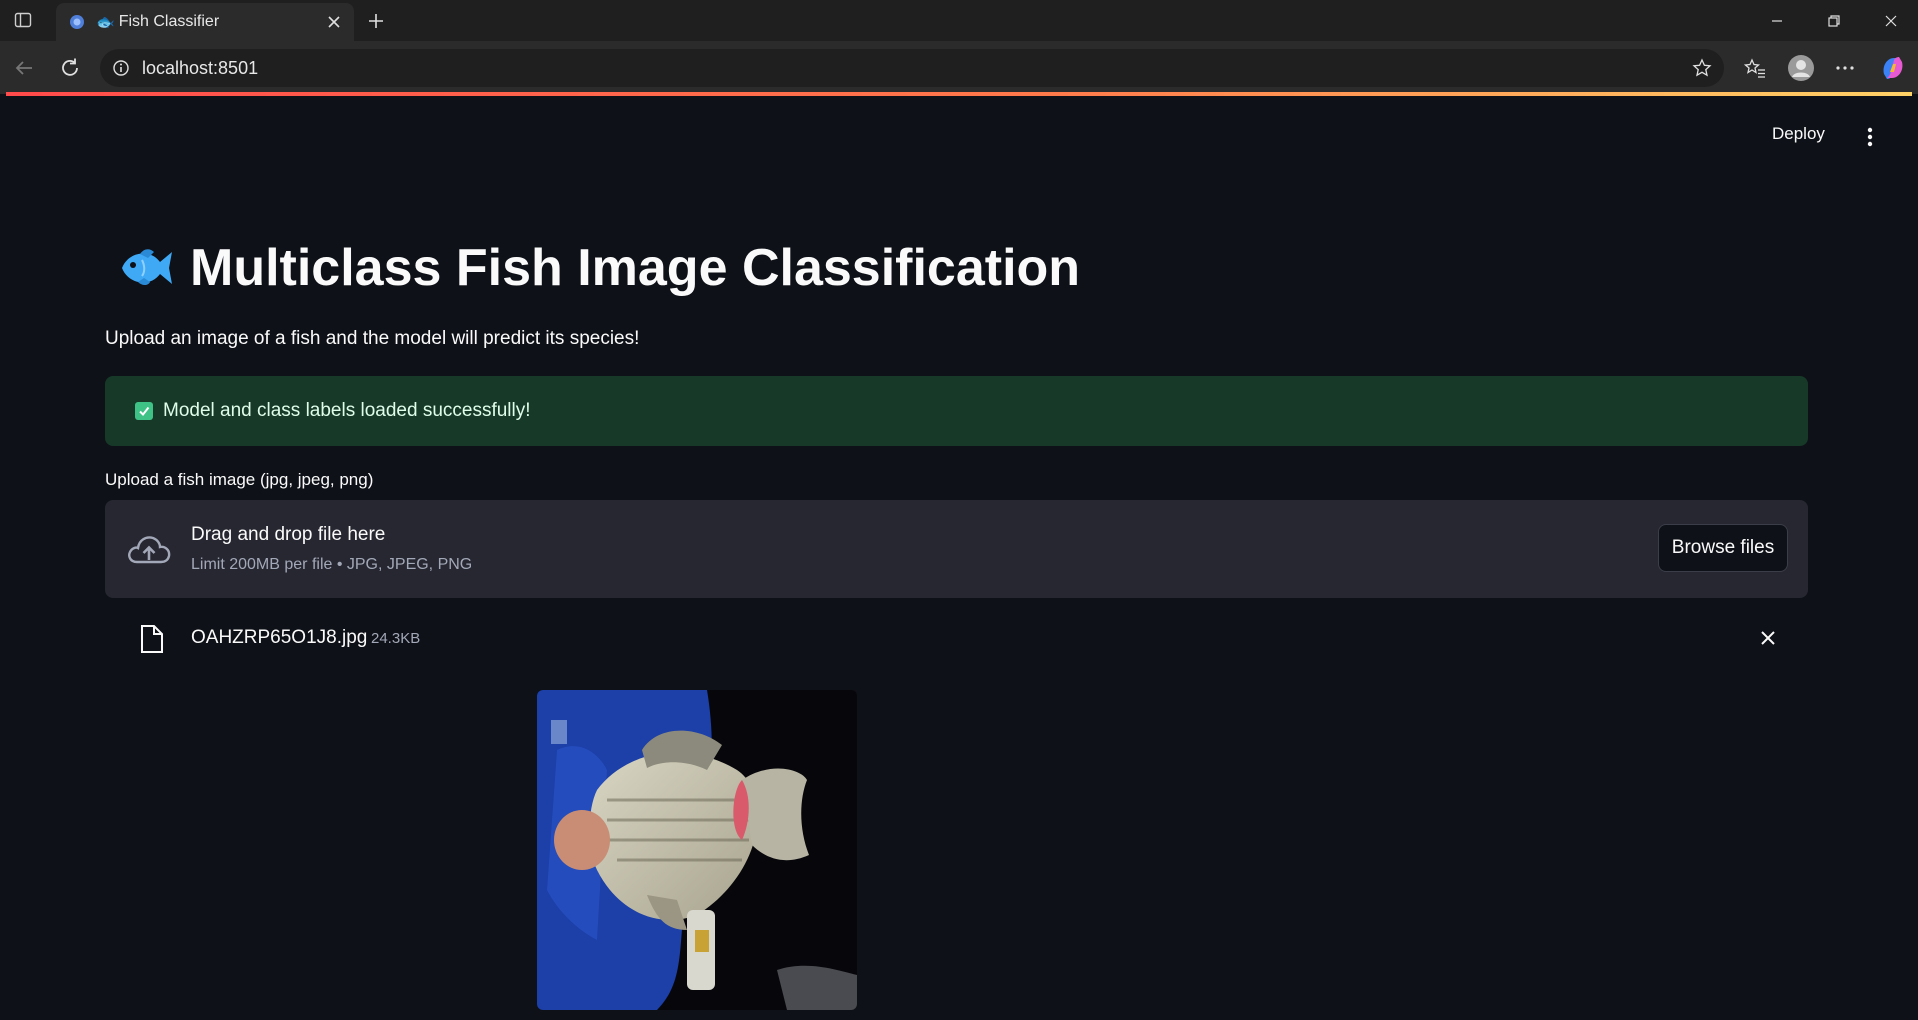 The image size is (1918, 1020). I want to click on cloud-upload-icon, so click(149, 550).